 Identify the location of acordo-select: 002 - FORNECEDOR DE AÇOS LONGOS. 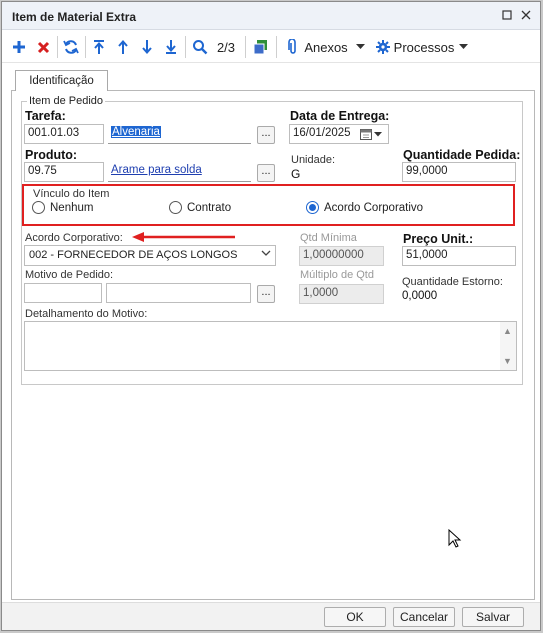
(150, 255).